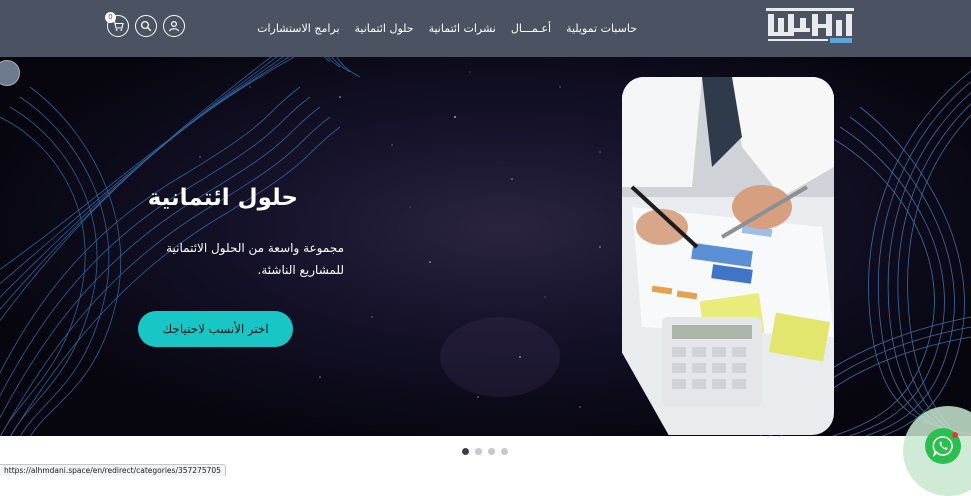 The height and width of the screenshot is (496, 971). What do you see at coordinates (942, 446) in the screenshot?
I see `whatsapp-icon` at bounding box center [942, 446].